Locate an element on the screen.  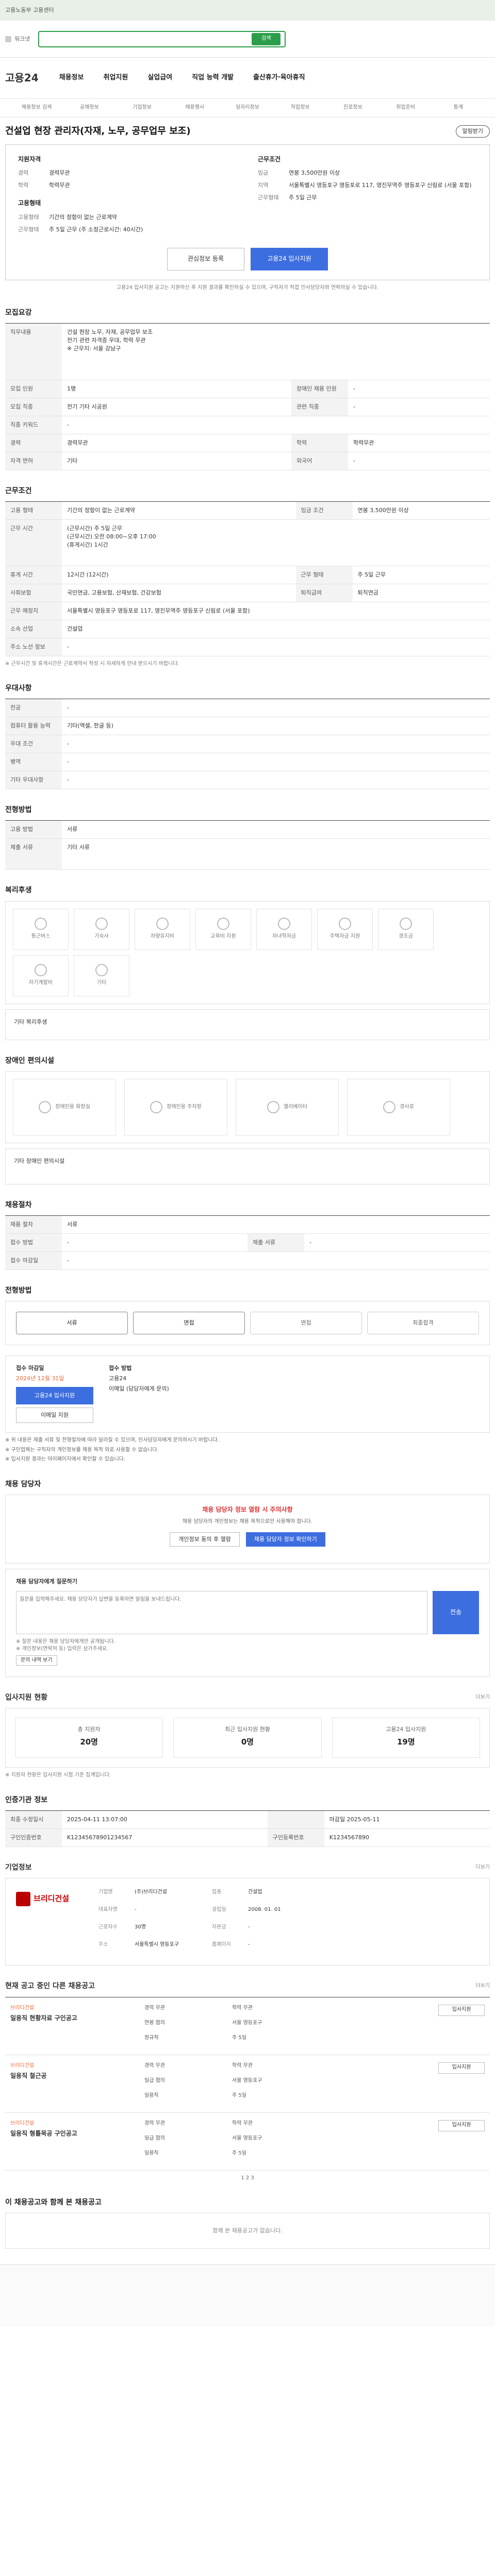
search-button: 검색 is located at coordinates (266, 38).